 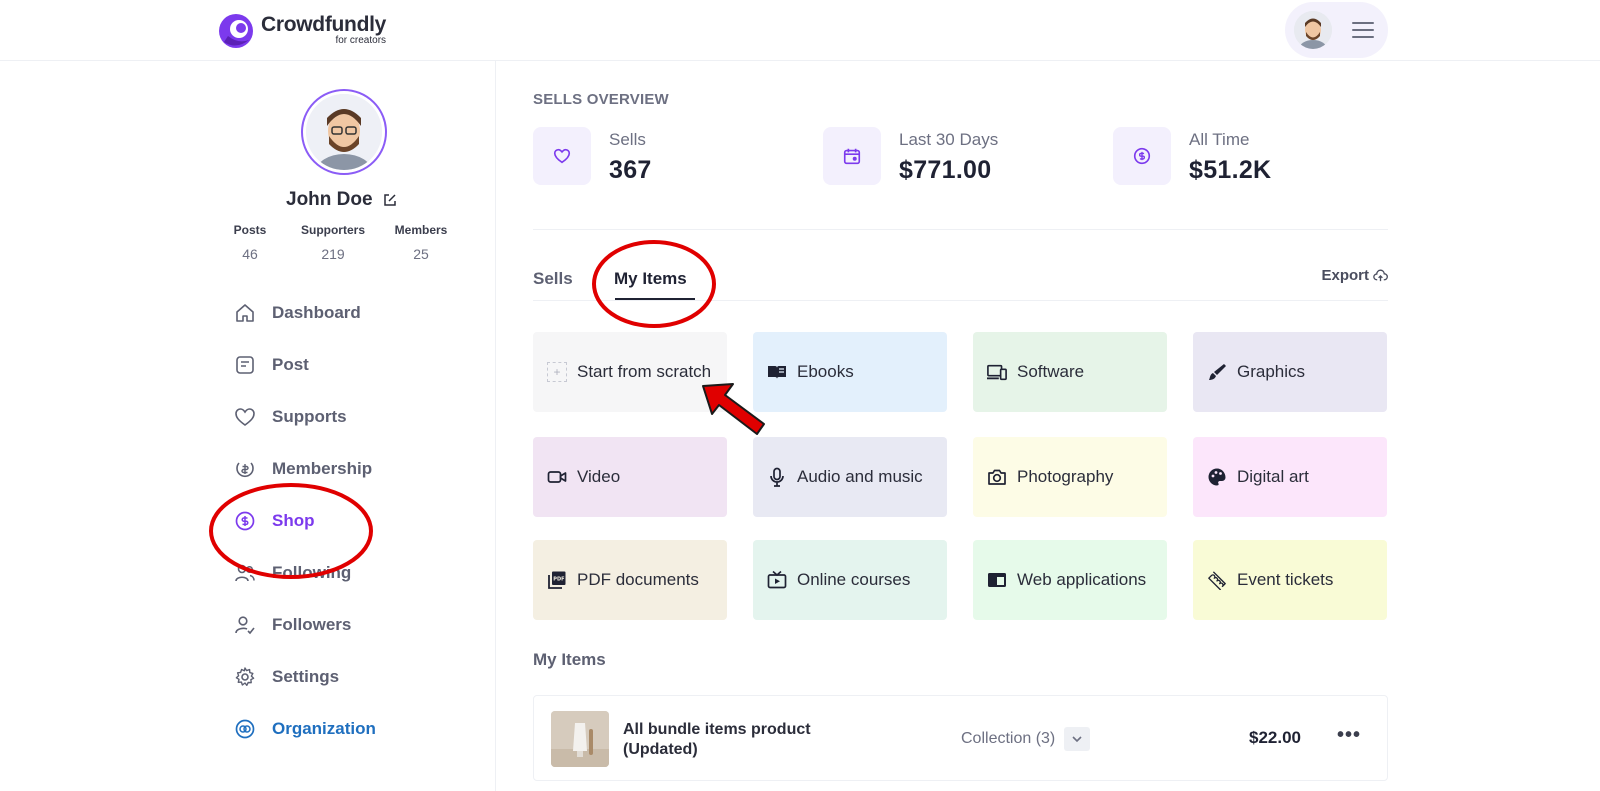 What do you see at coordinates (1219, 139) in the screenshot?
I see `kpi-label: All Time` at bounding box center [1219, 139].